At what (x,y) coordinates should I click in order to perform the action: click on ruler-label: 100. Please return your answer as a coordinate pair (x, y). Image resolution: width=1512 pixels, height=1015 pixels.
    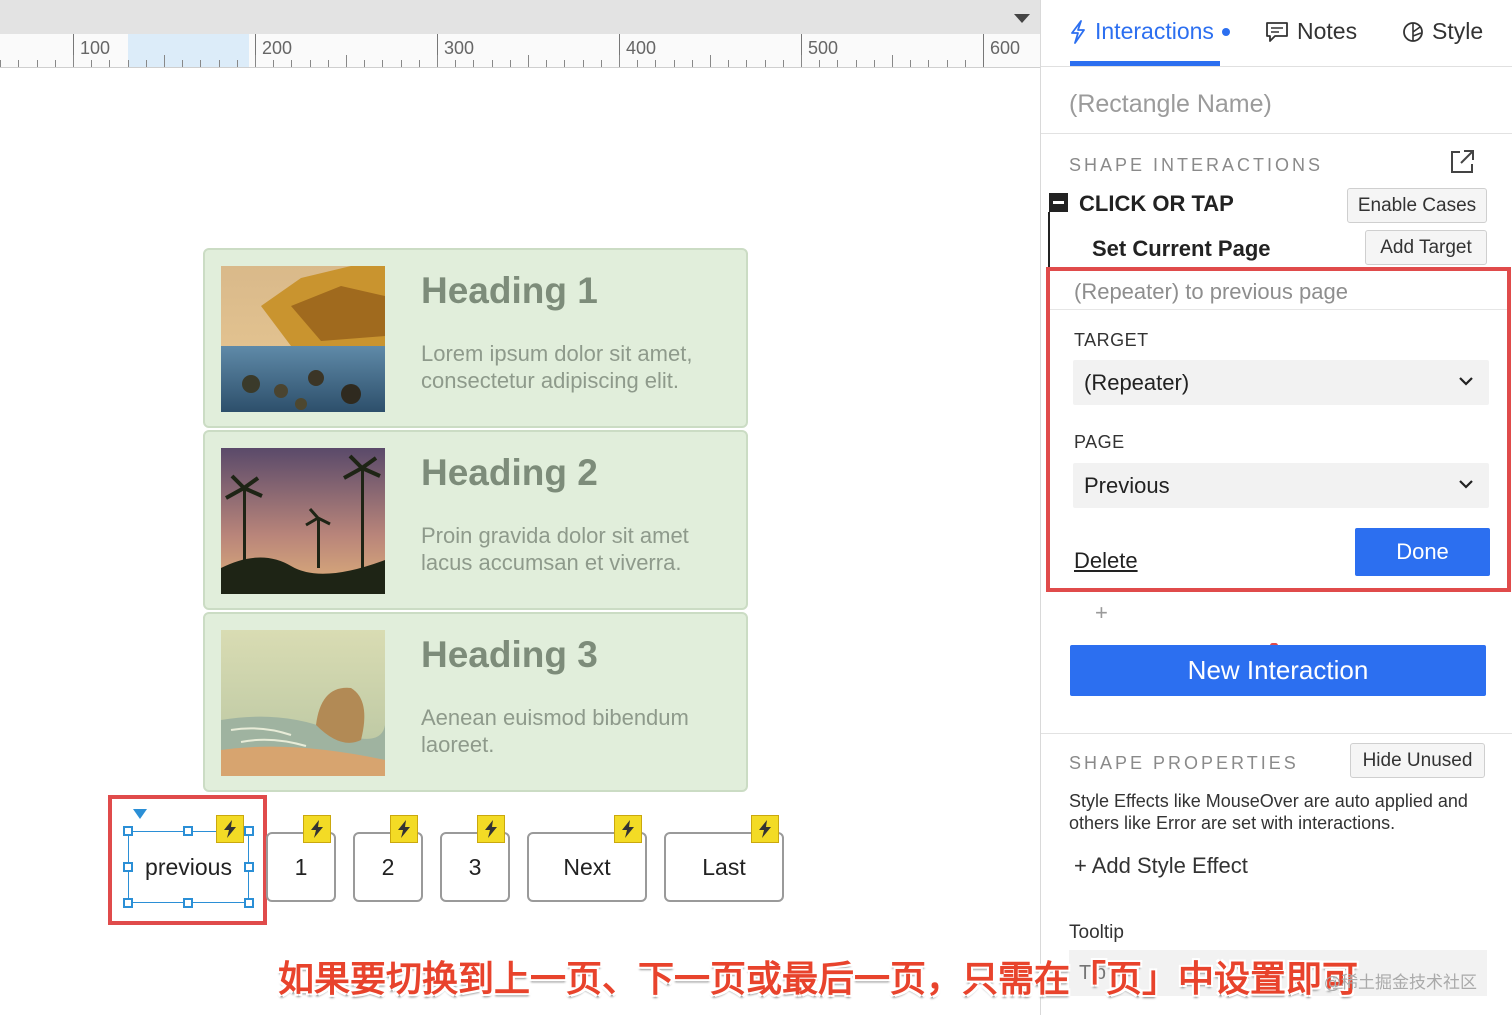
    Looking at the image, I should click on (95, 48).